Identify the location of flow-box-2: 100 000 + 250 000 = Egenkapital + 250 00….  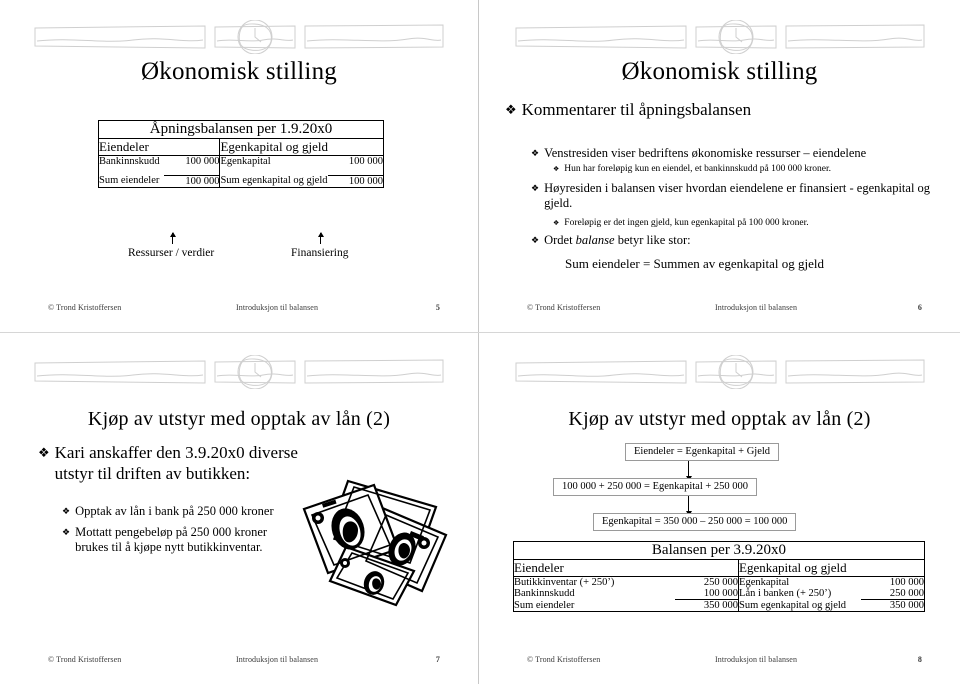
(655, 487).